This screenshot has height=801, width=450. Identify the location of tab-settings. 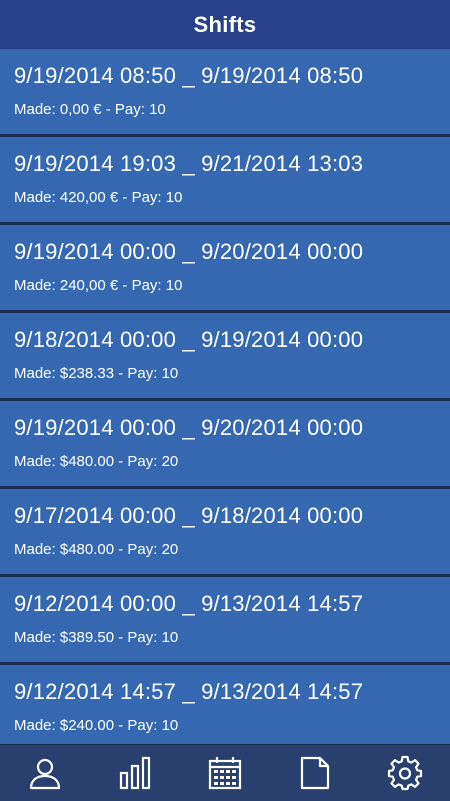
(405, 773).